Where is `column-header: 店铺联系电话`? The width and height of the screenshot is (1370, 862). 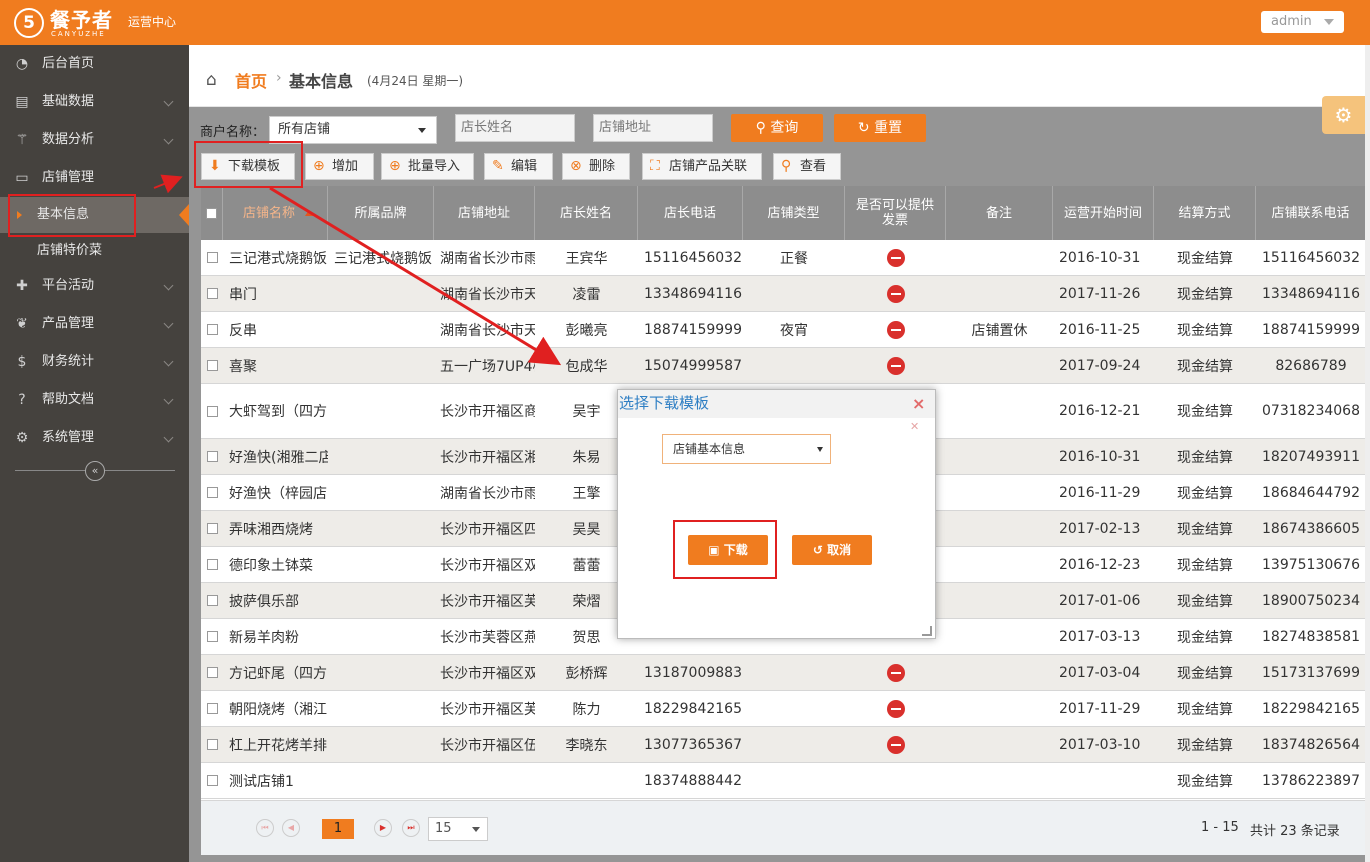
column-header: 店铺联系电话 is located at coordinates (1310, 213).